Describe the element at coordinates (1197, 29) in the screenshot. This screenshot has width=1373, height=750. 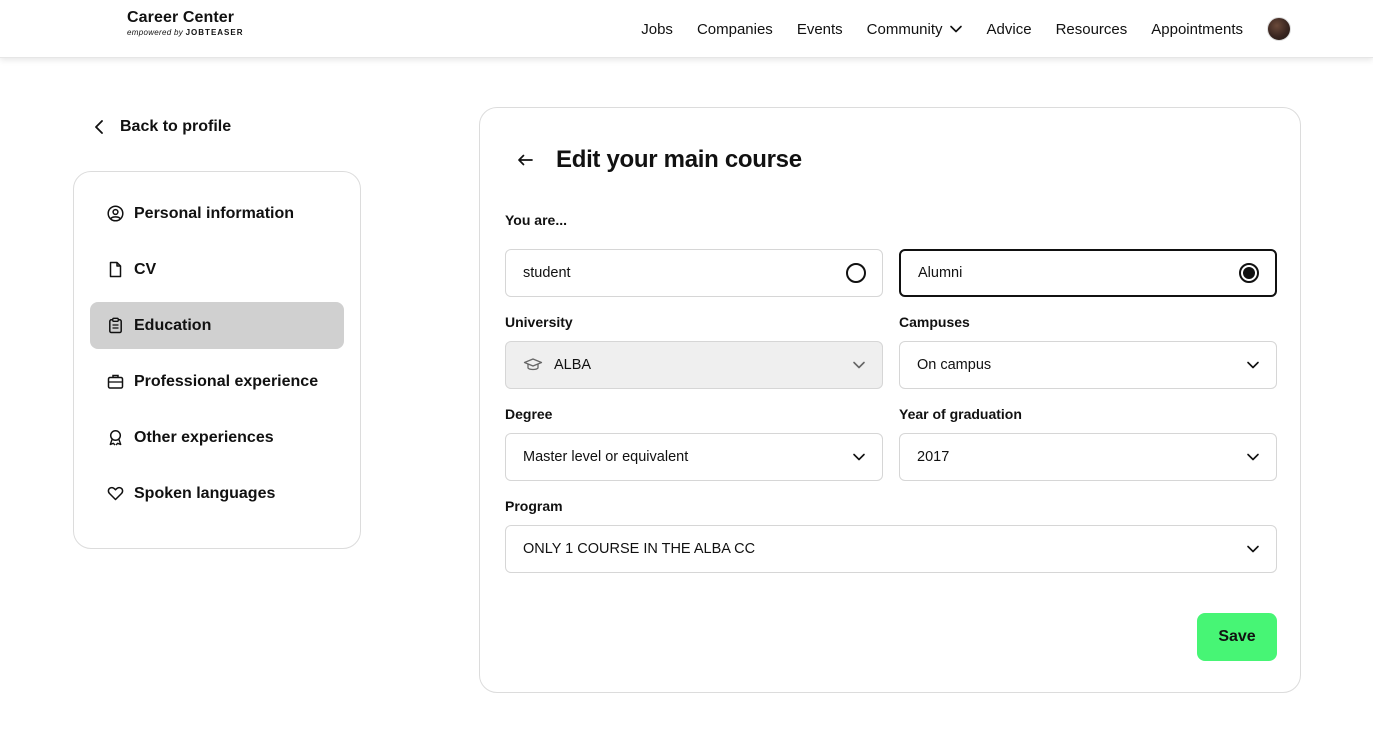
I see `nav-appointments: Appointments` at that location.